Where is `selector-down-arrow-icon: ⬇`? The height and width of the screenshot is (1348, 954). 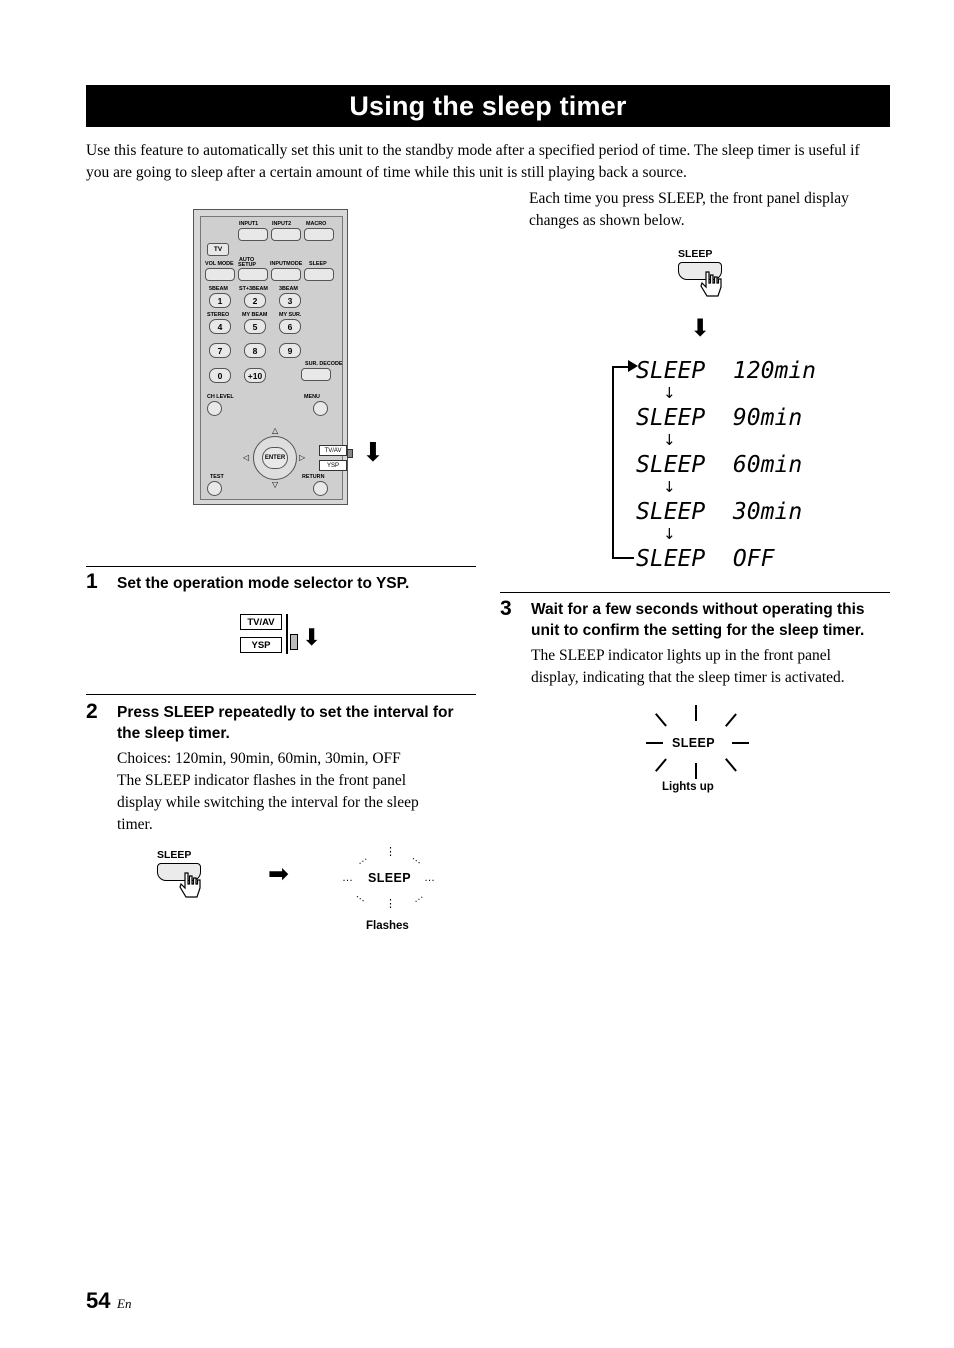 selector-down-arrow-icon: ⬇ is located at coordinates (312, 638).